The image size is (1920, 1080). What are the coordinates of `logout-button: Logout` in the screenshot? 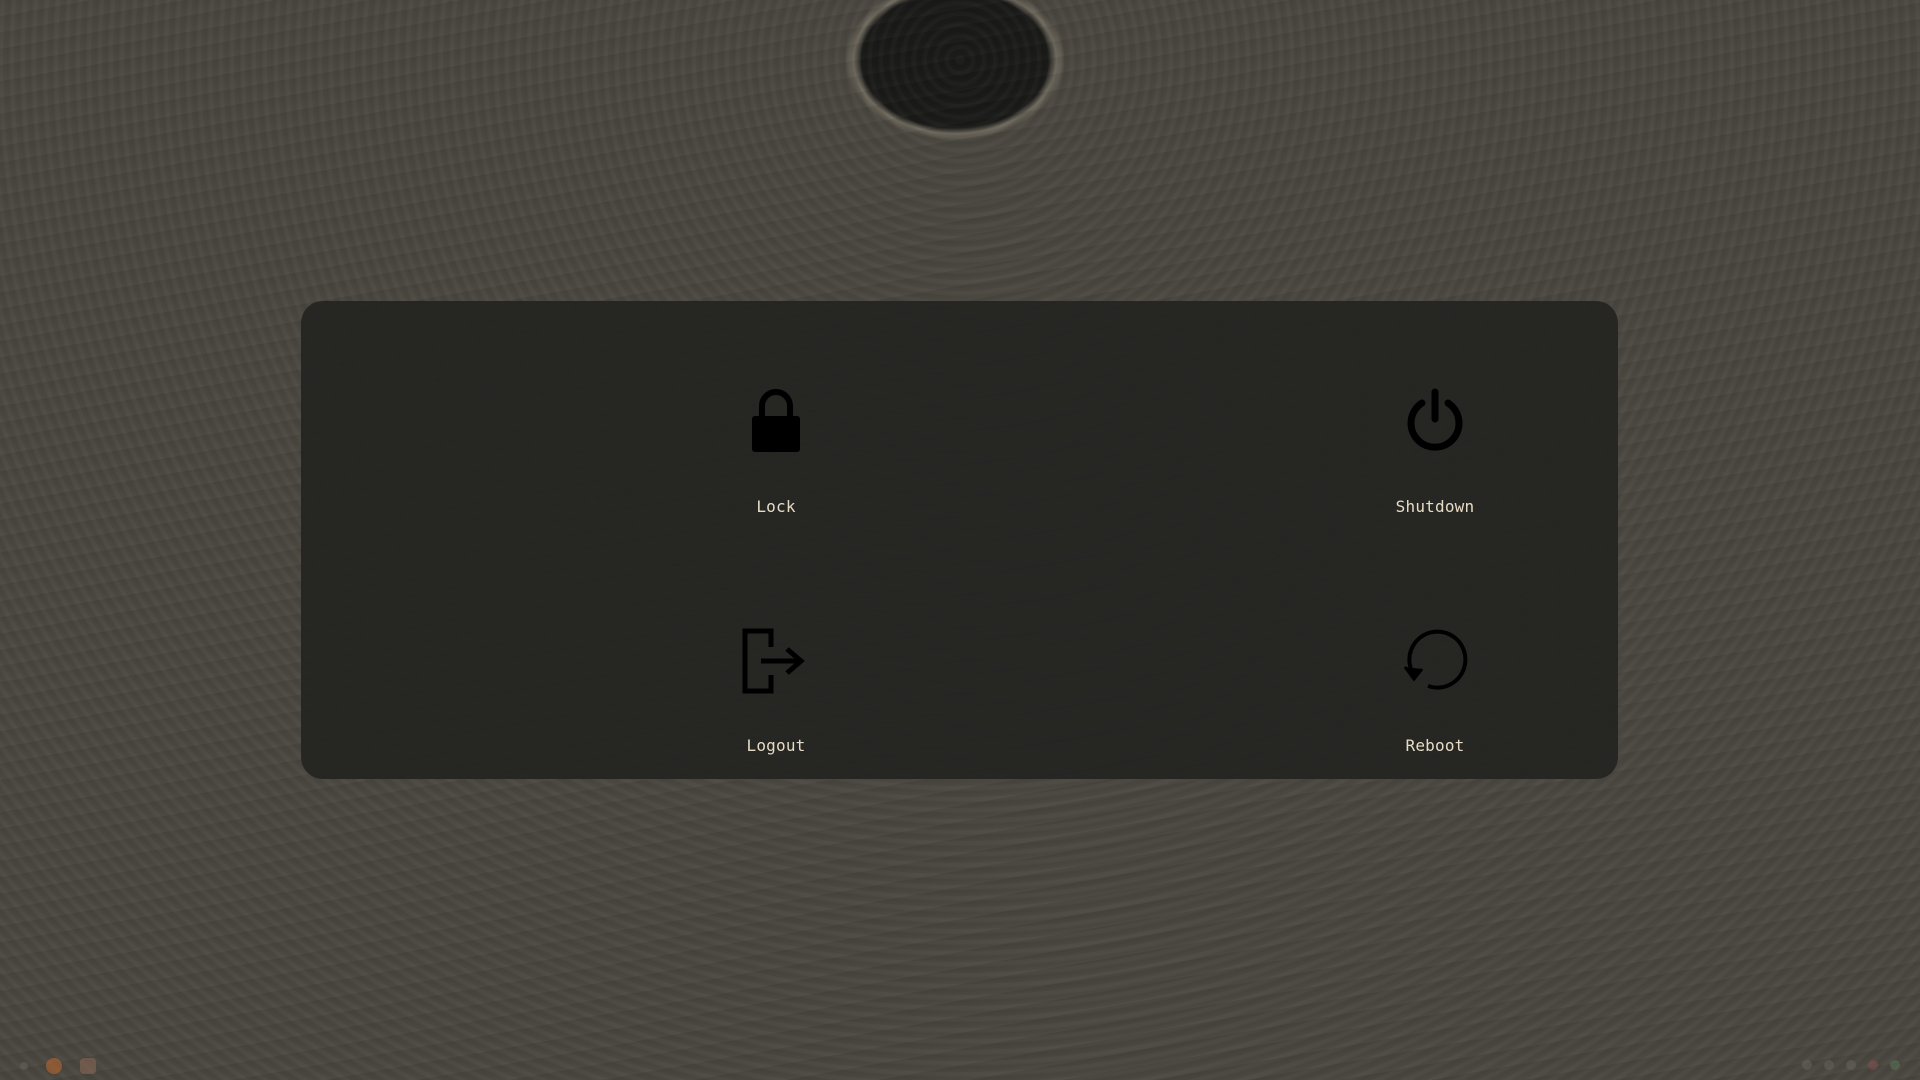 It's located at (776, 715).